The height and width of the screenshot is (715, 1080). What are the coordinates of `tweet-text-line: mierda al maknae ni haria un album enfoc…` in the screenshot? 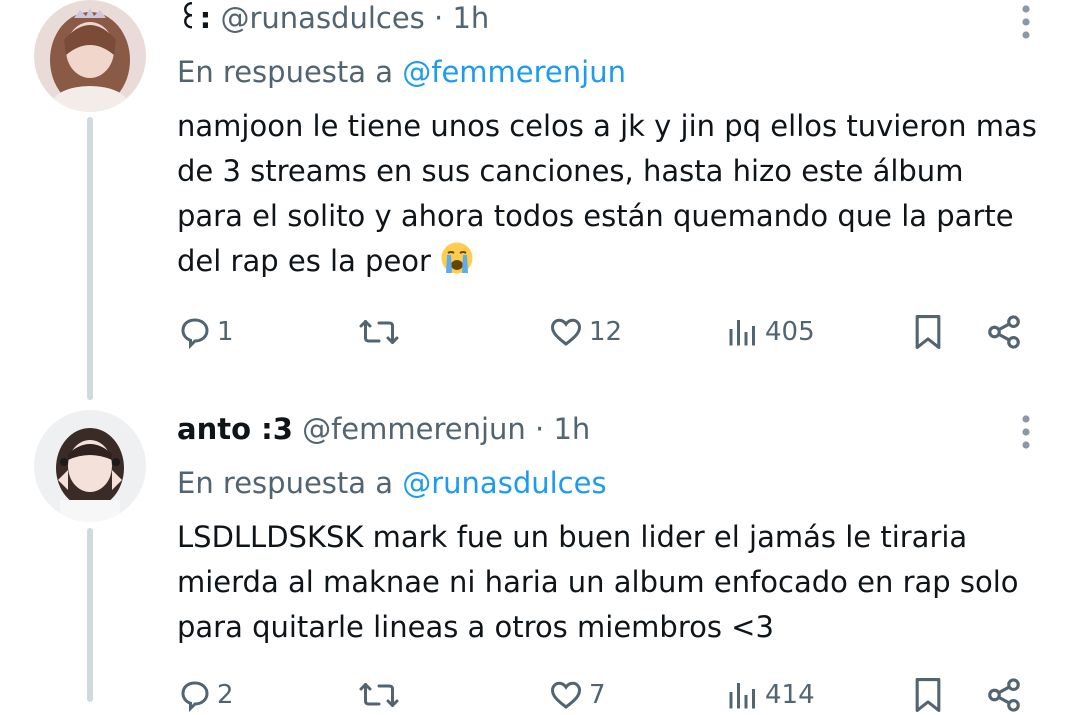 It's located at (598, 582).